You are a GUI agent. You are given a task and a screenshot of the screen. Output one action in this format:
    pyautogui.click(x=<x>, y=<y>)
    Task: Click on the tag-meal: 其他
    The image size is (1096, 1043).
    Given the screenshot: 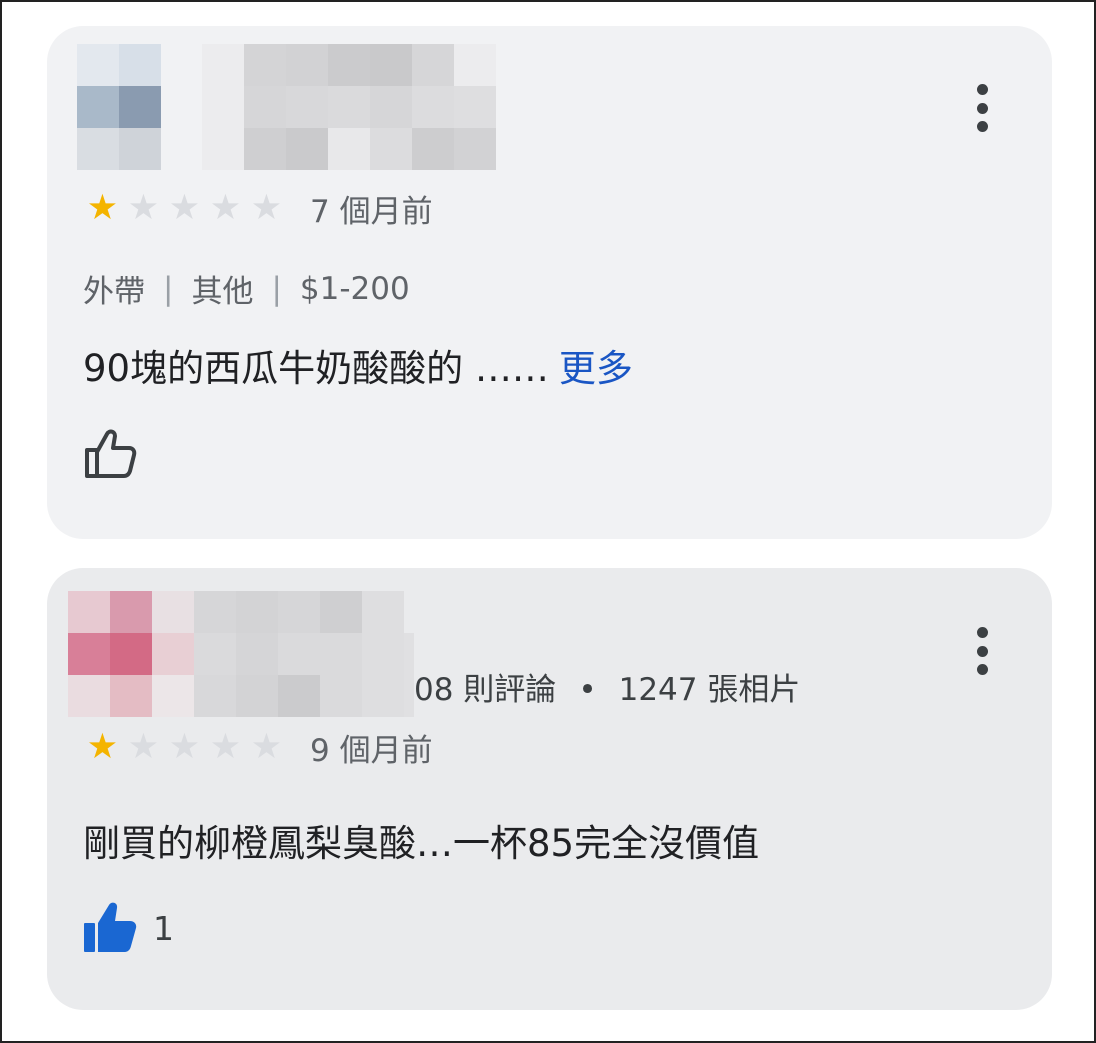 What is the action you would take?
    pyautogui.click(x=222, y=292)
    